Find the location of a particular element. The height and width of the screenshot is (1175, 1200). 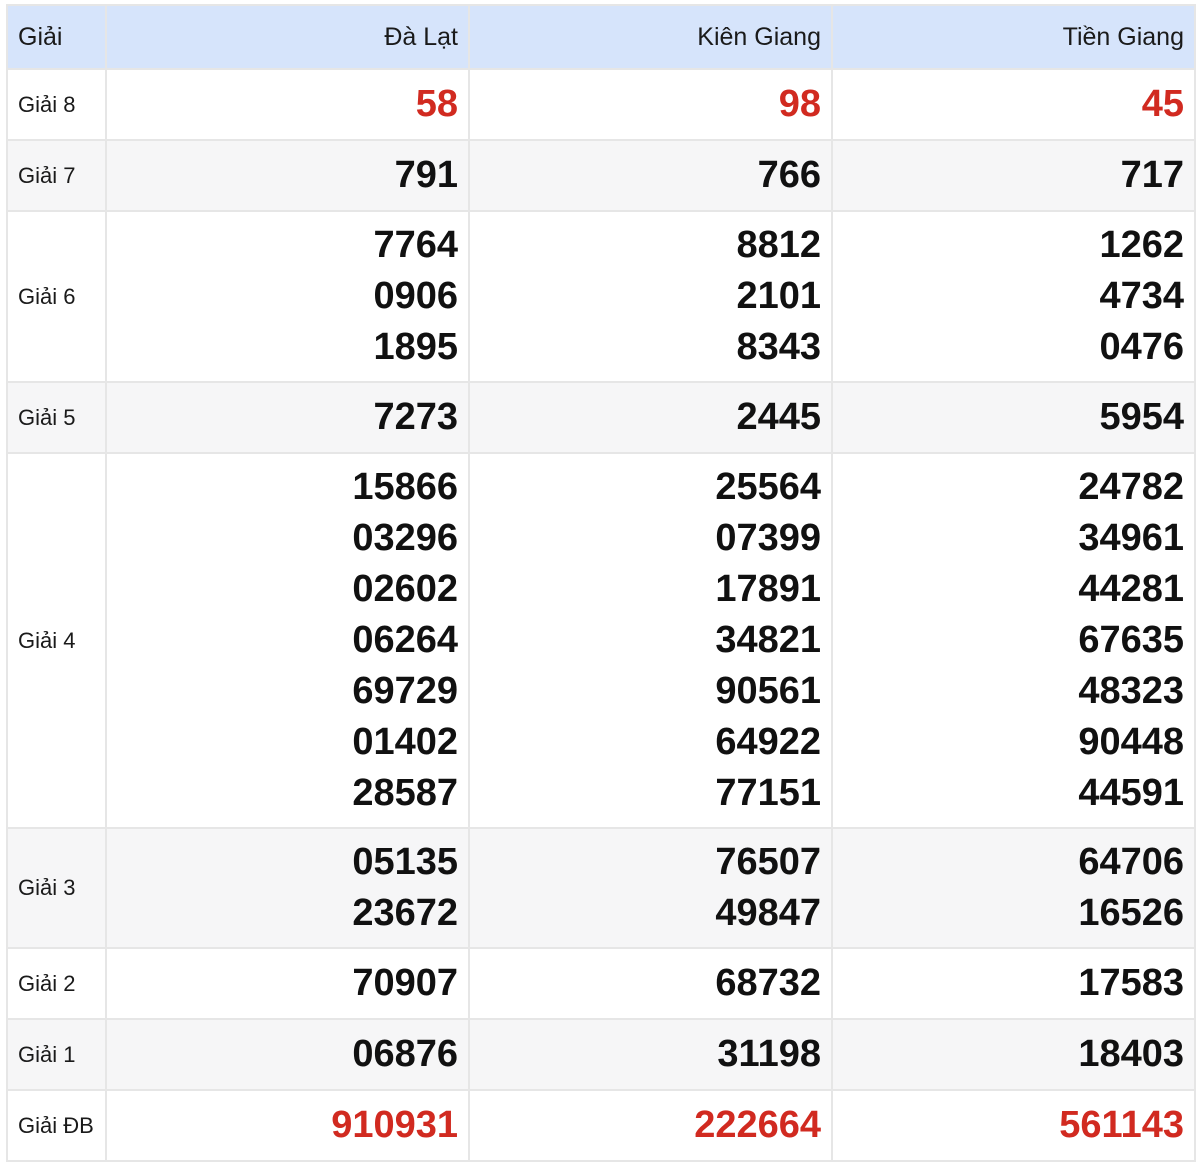

result-cell-kien-giang: 222664 is located at coordinates (650, 1125).